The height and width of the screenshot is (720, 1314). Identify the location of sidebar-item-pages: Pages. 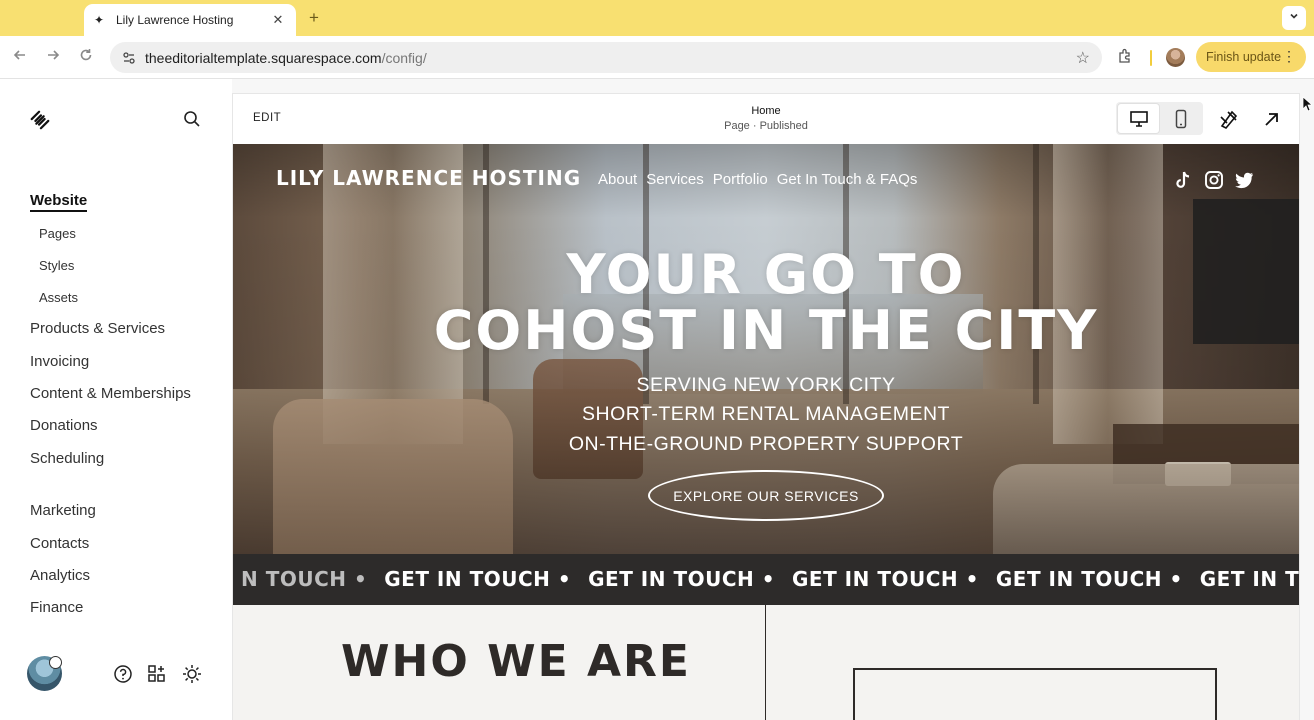
(57, 233).